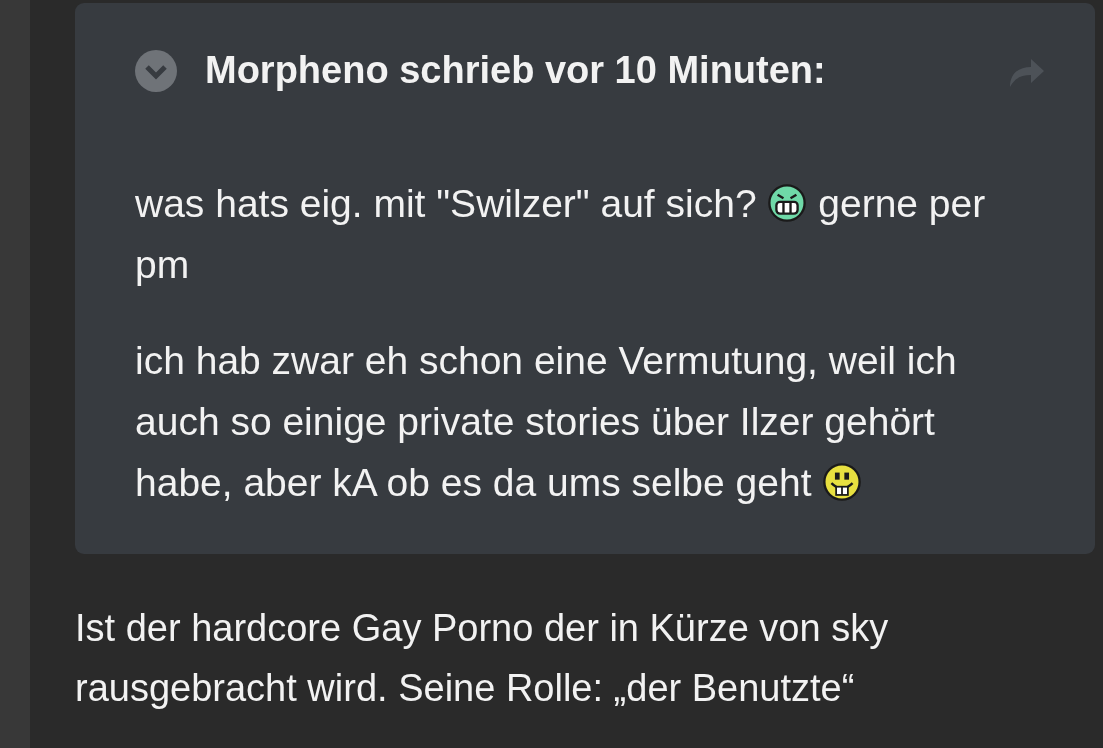 Image resolution: width=1103 pixels, height=748 pixels. Describe the element at coordinates (473, 482) in the screenshot. I see `quote-text: habe, aber kA ob es da ums selbe geht` at that location.